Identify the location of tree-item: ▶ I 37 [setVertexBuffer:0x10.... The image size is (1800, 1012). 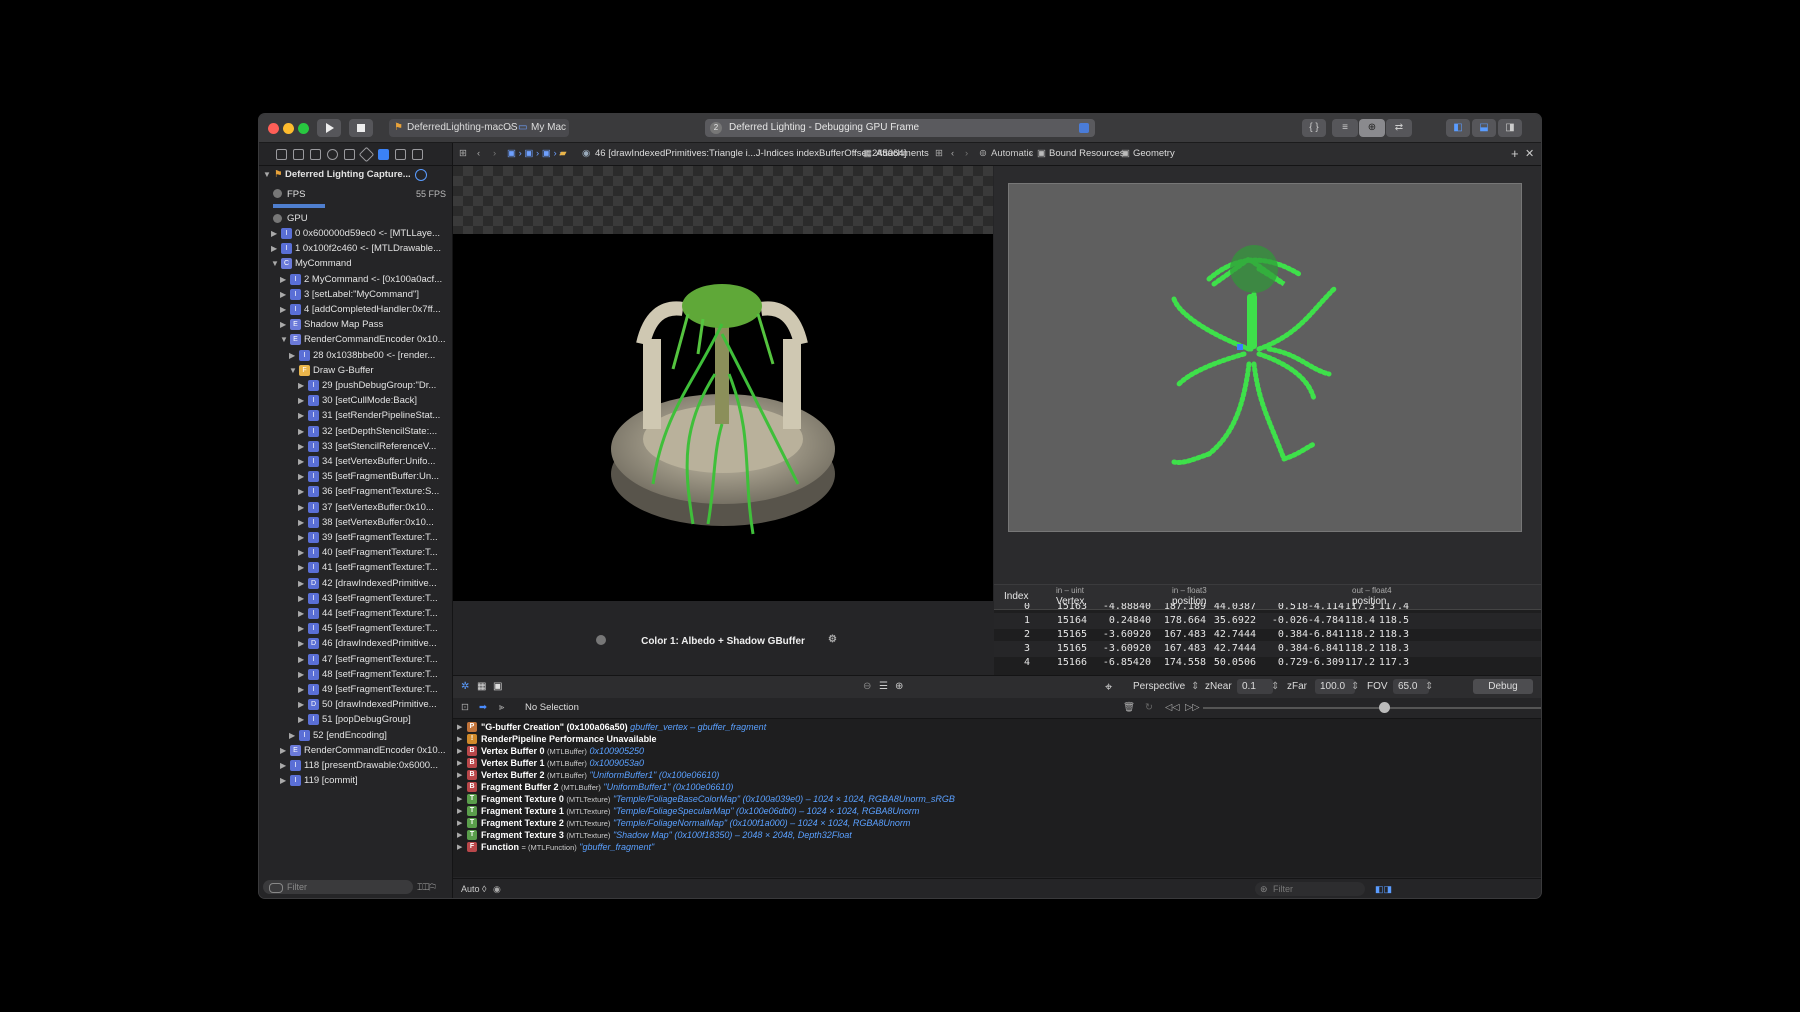
(372, 507).